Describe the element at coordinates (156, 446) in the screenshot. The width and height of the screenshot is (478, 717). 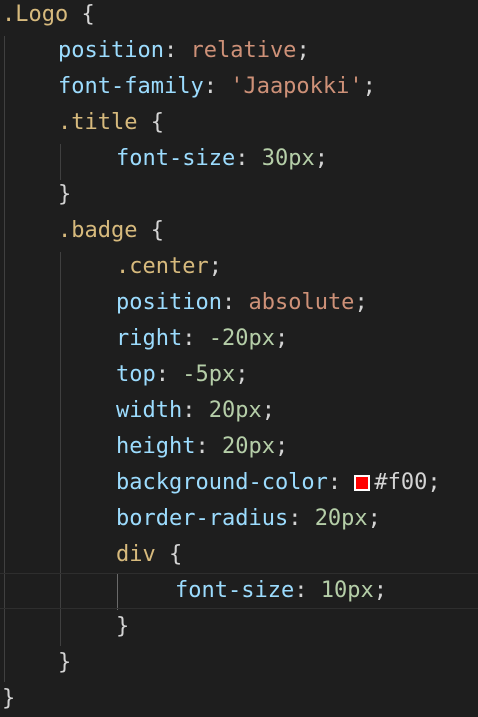
I see `css-property: height` at that location.